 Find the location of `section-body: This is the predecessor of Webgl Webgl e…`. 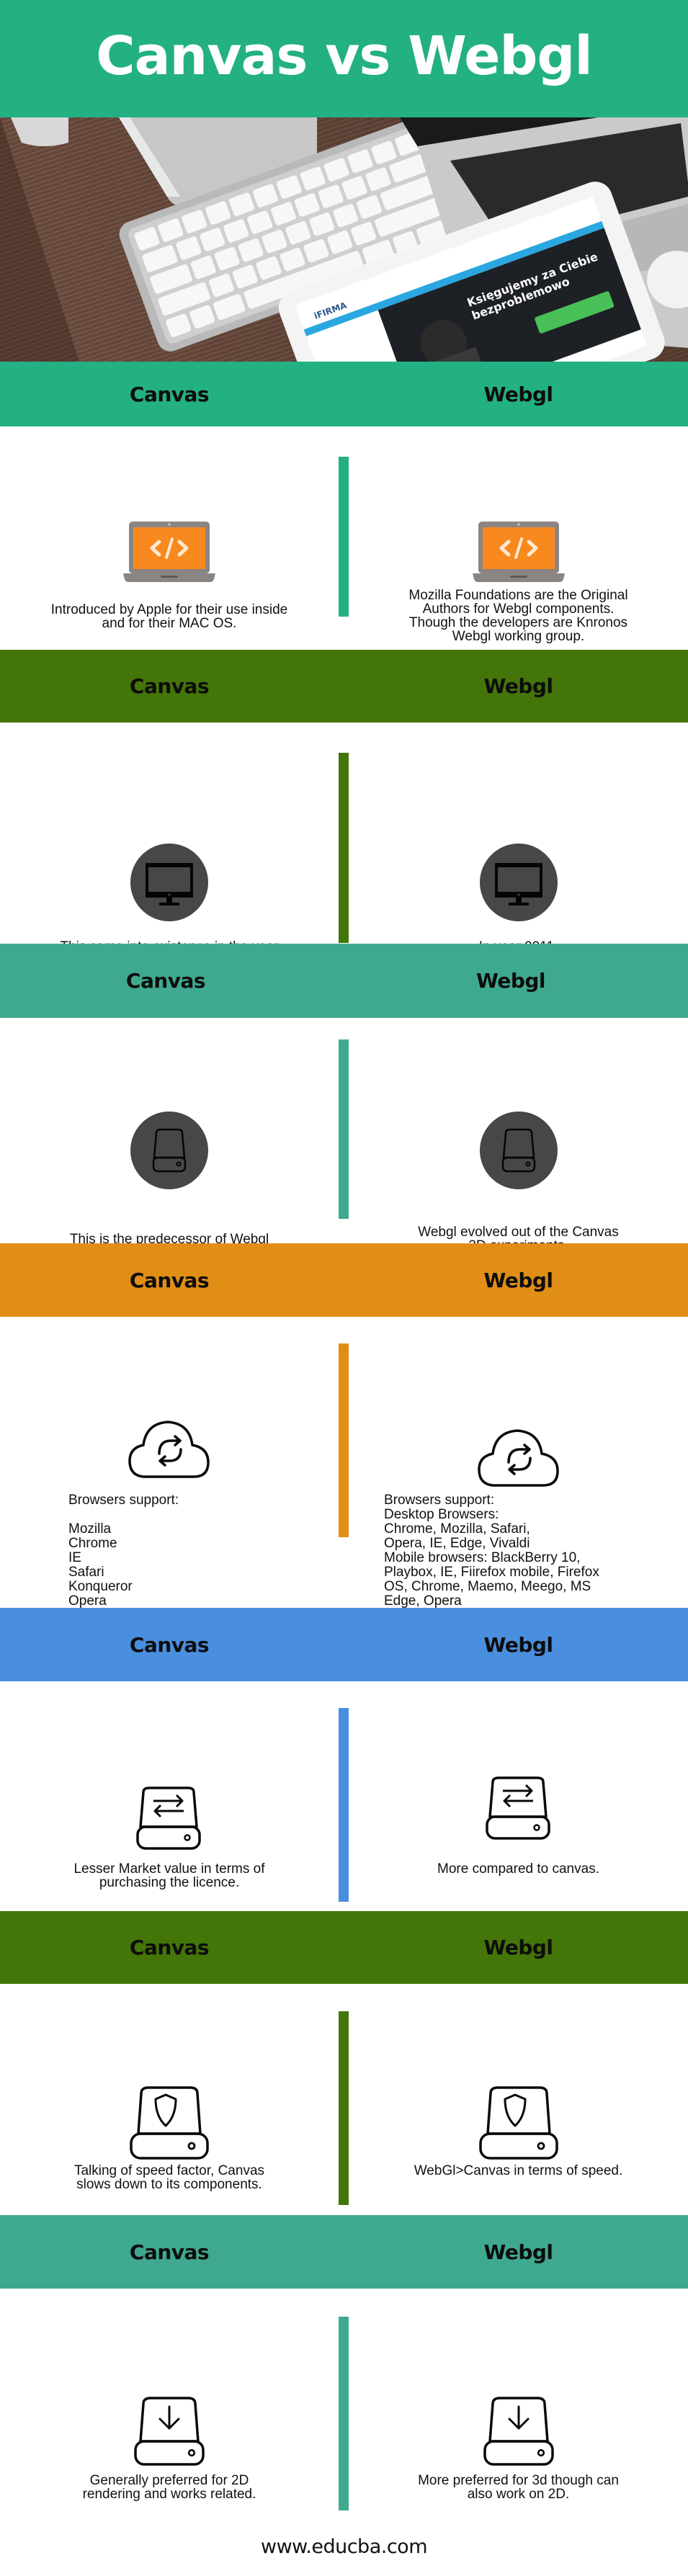

section-body: This is the predecessor of Webgl Webgl e… is located at coordinates (344, 1135).